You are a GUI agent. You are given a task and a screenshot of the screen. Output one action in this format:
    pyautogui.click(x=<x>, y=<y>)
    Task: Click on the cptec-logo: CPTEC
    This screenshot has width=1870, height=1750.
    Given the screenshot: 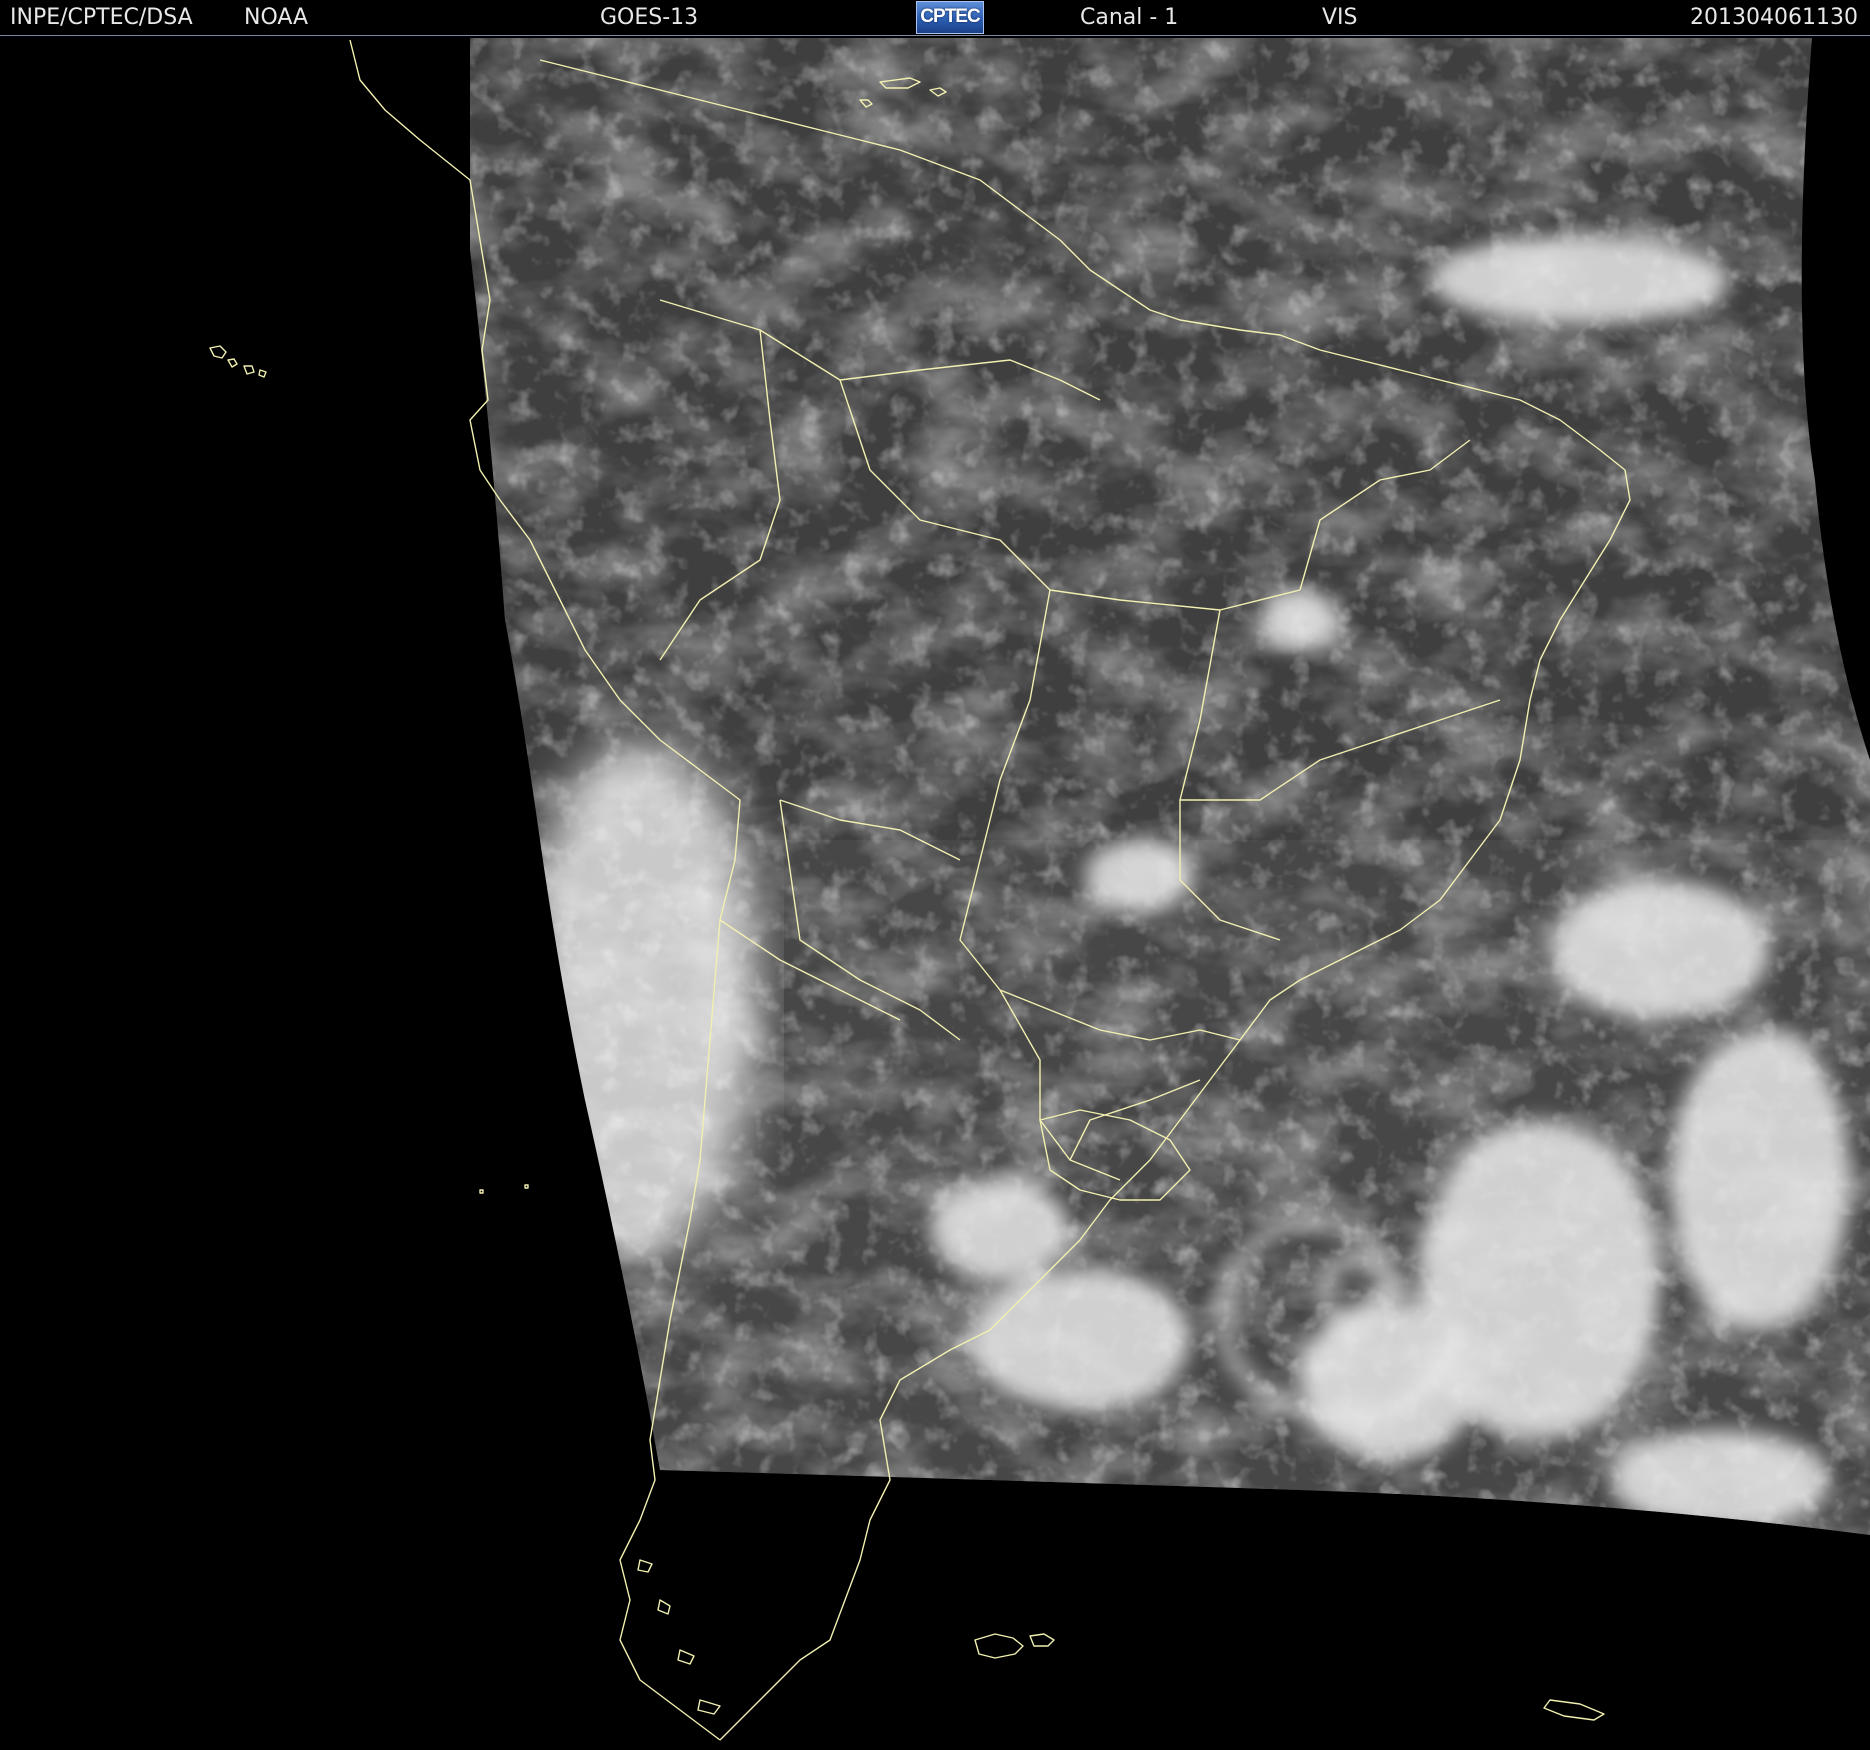 What is the action you would take?
    pyautogui.click(x=950, y=17)
    